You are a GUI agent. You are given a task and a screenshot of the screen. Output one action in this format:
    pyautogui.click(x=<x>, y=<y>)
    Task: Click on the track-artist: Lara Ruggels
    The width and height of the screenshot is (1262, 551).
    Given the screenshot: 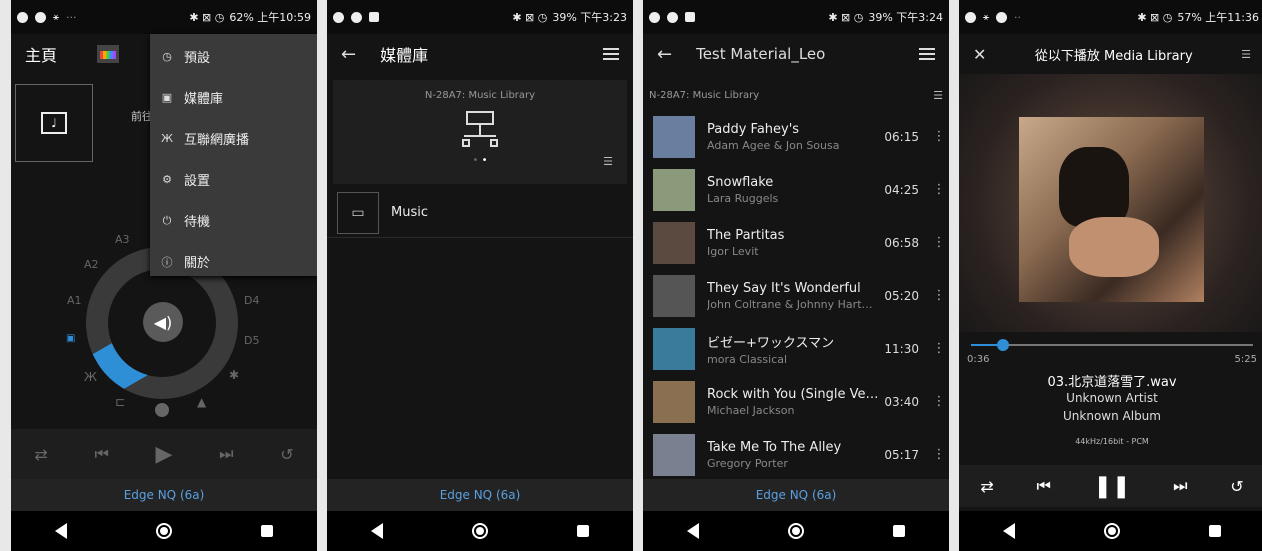 What is the action you would take?
    pyautogui.click(x=743, y=198)
    